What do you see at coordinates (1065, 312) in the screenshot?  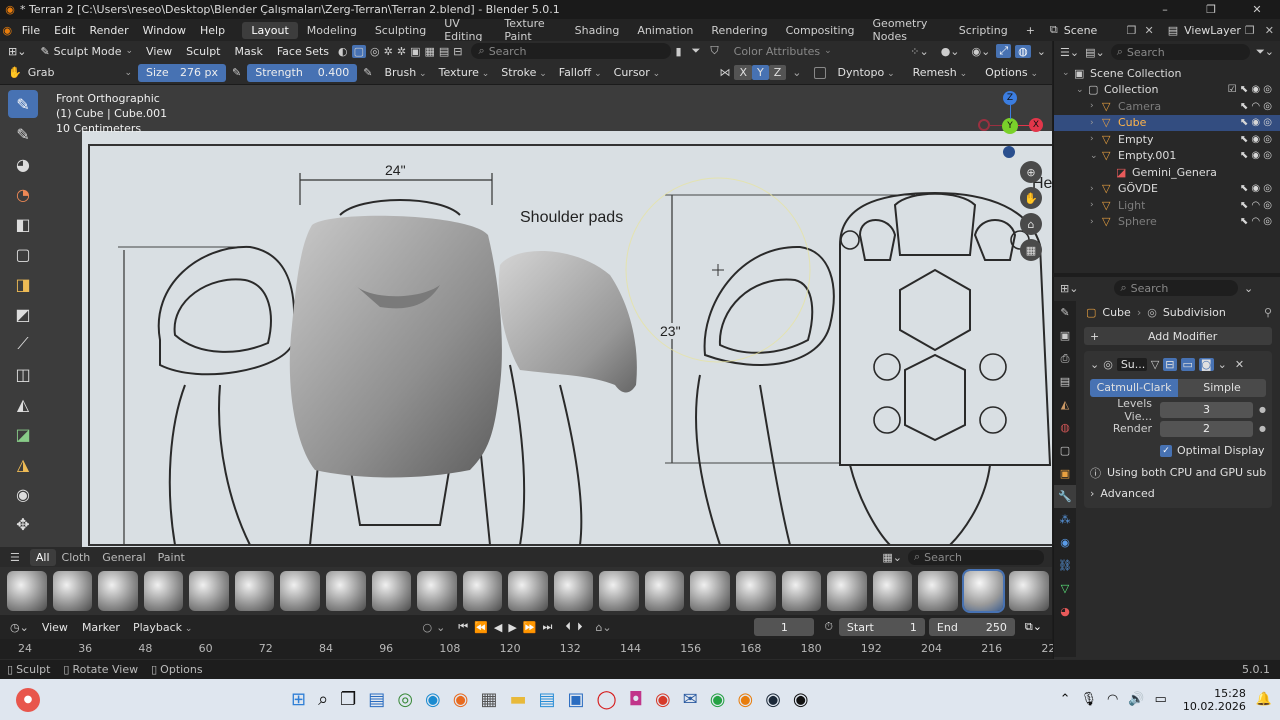 I see `tool-tab-icon: ✎` at bounding box center [1065, 312].